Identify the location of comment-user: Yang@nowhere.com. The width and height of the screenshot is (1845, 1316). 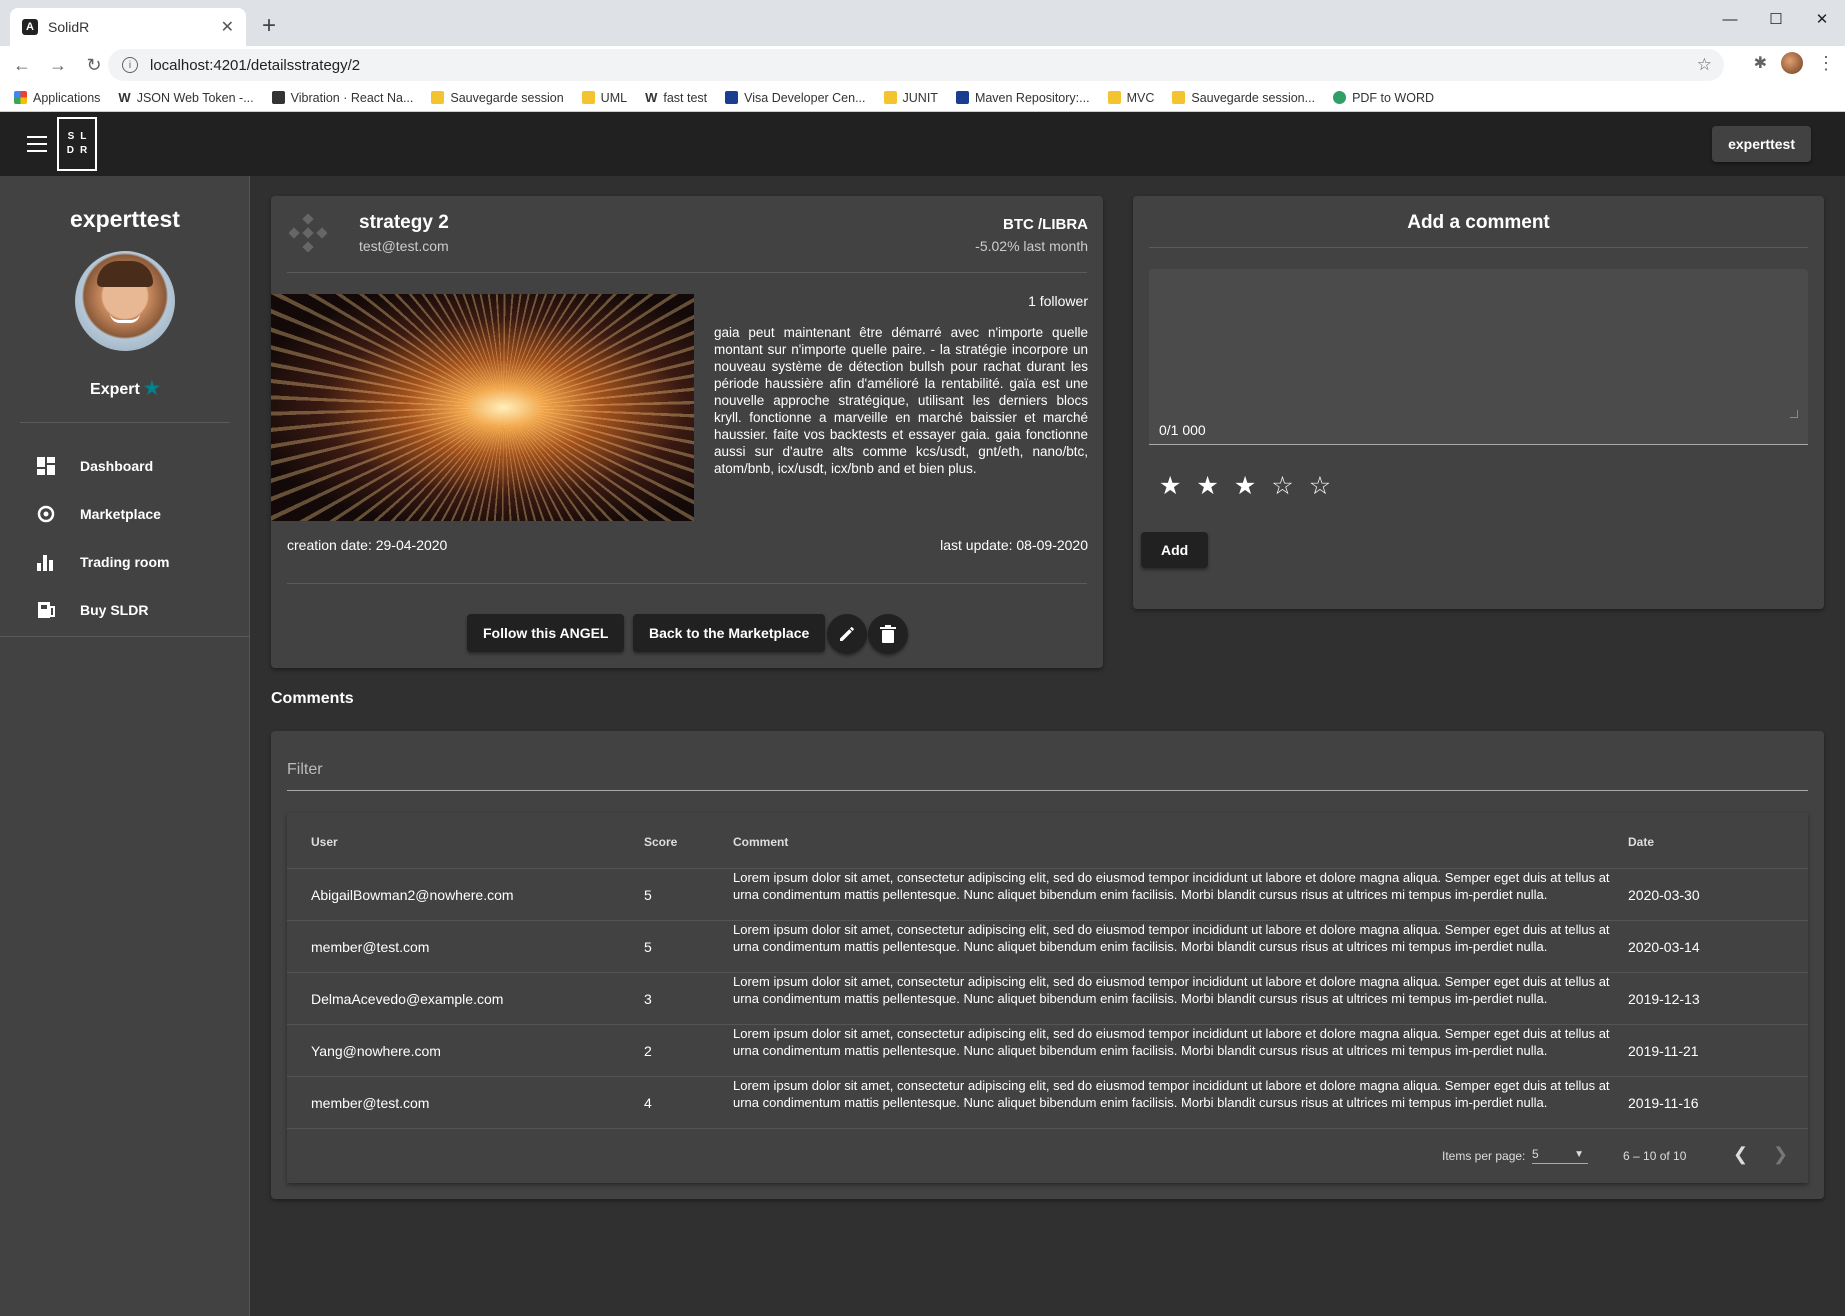
(376, 1051).